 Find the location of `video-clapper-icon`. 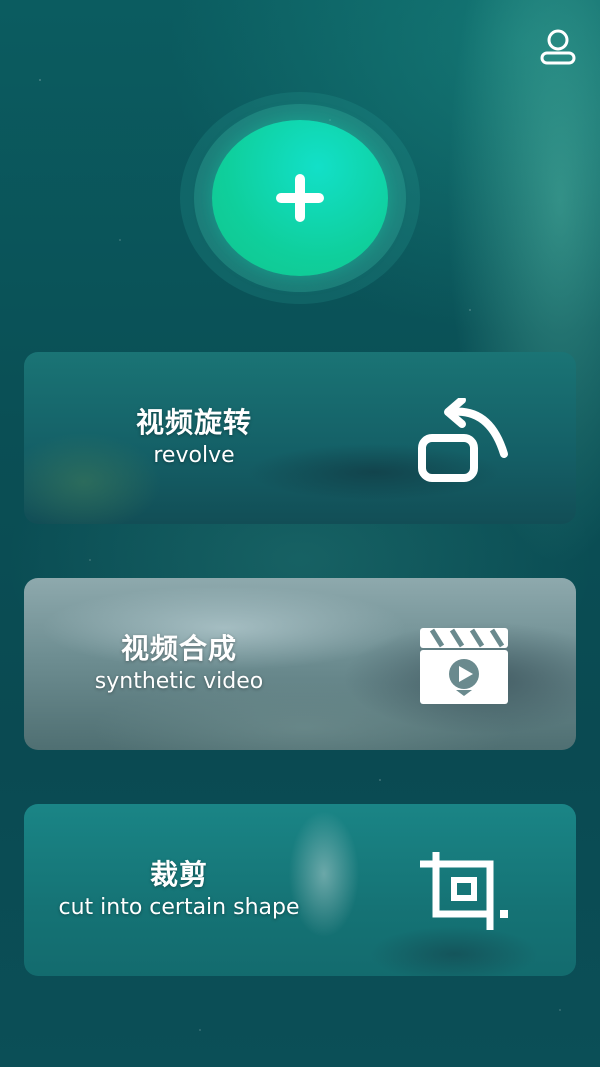

video-clapper-icon is located at coordinates (464, 666).